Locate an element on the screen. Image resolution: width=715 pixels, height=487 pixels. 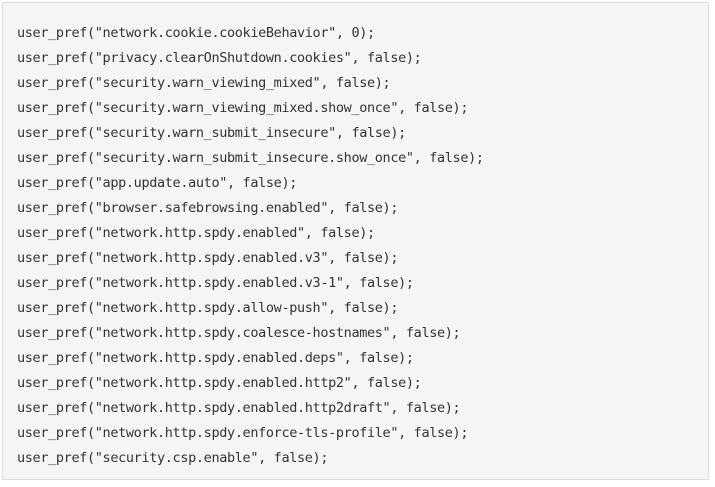
code-line: user_pref("security.csp.enable", false); is located at coordinates (173, 458).